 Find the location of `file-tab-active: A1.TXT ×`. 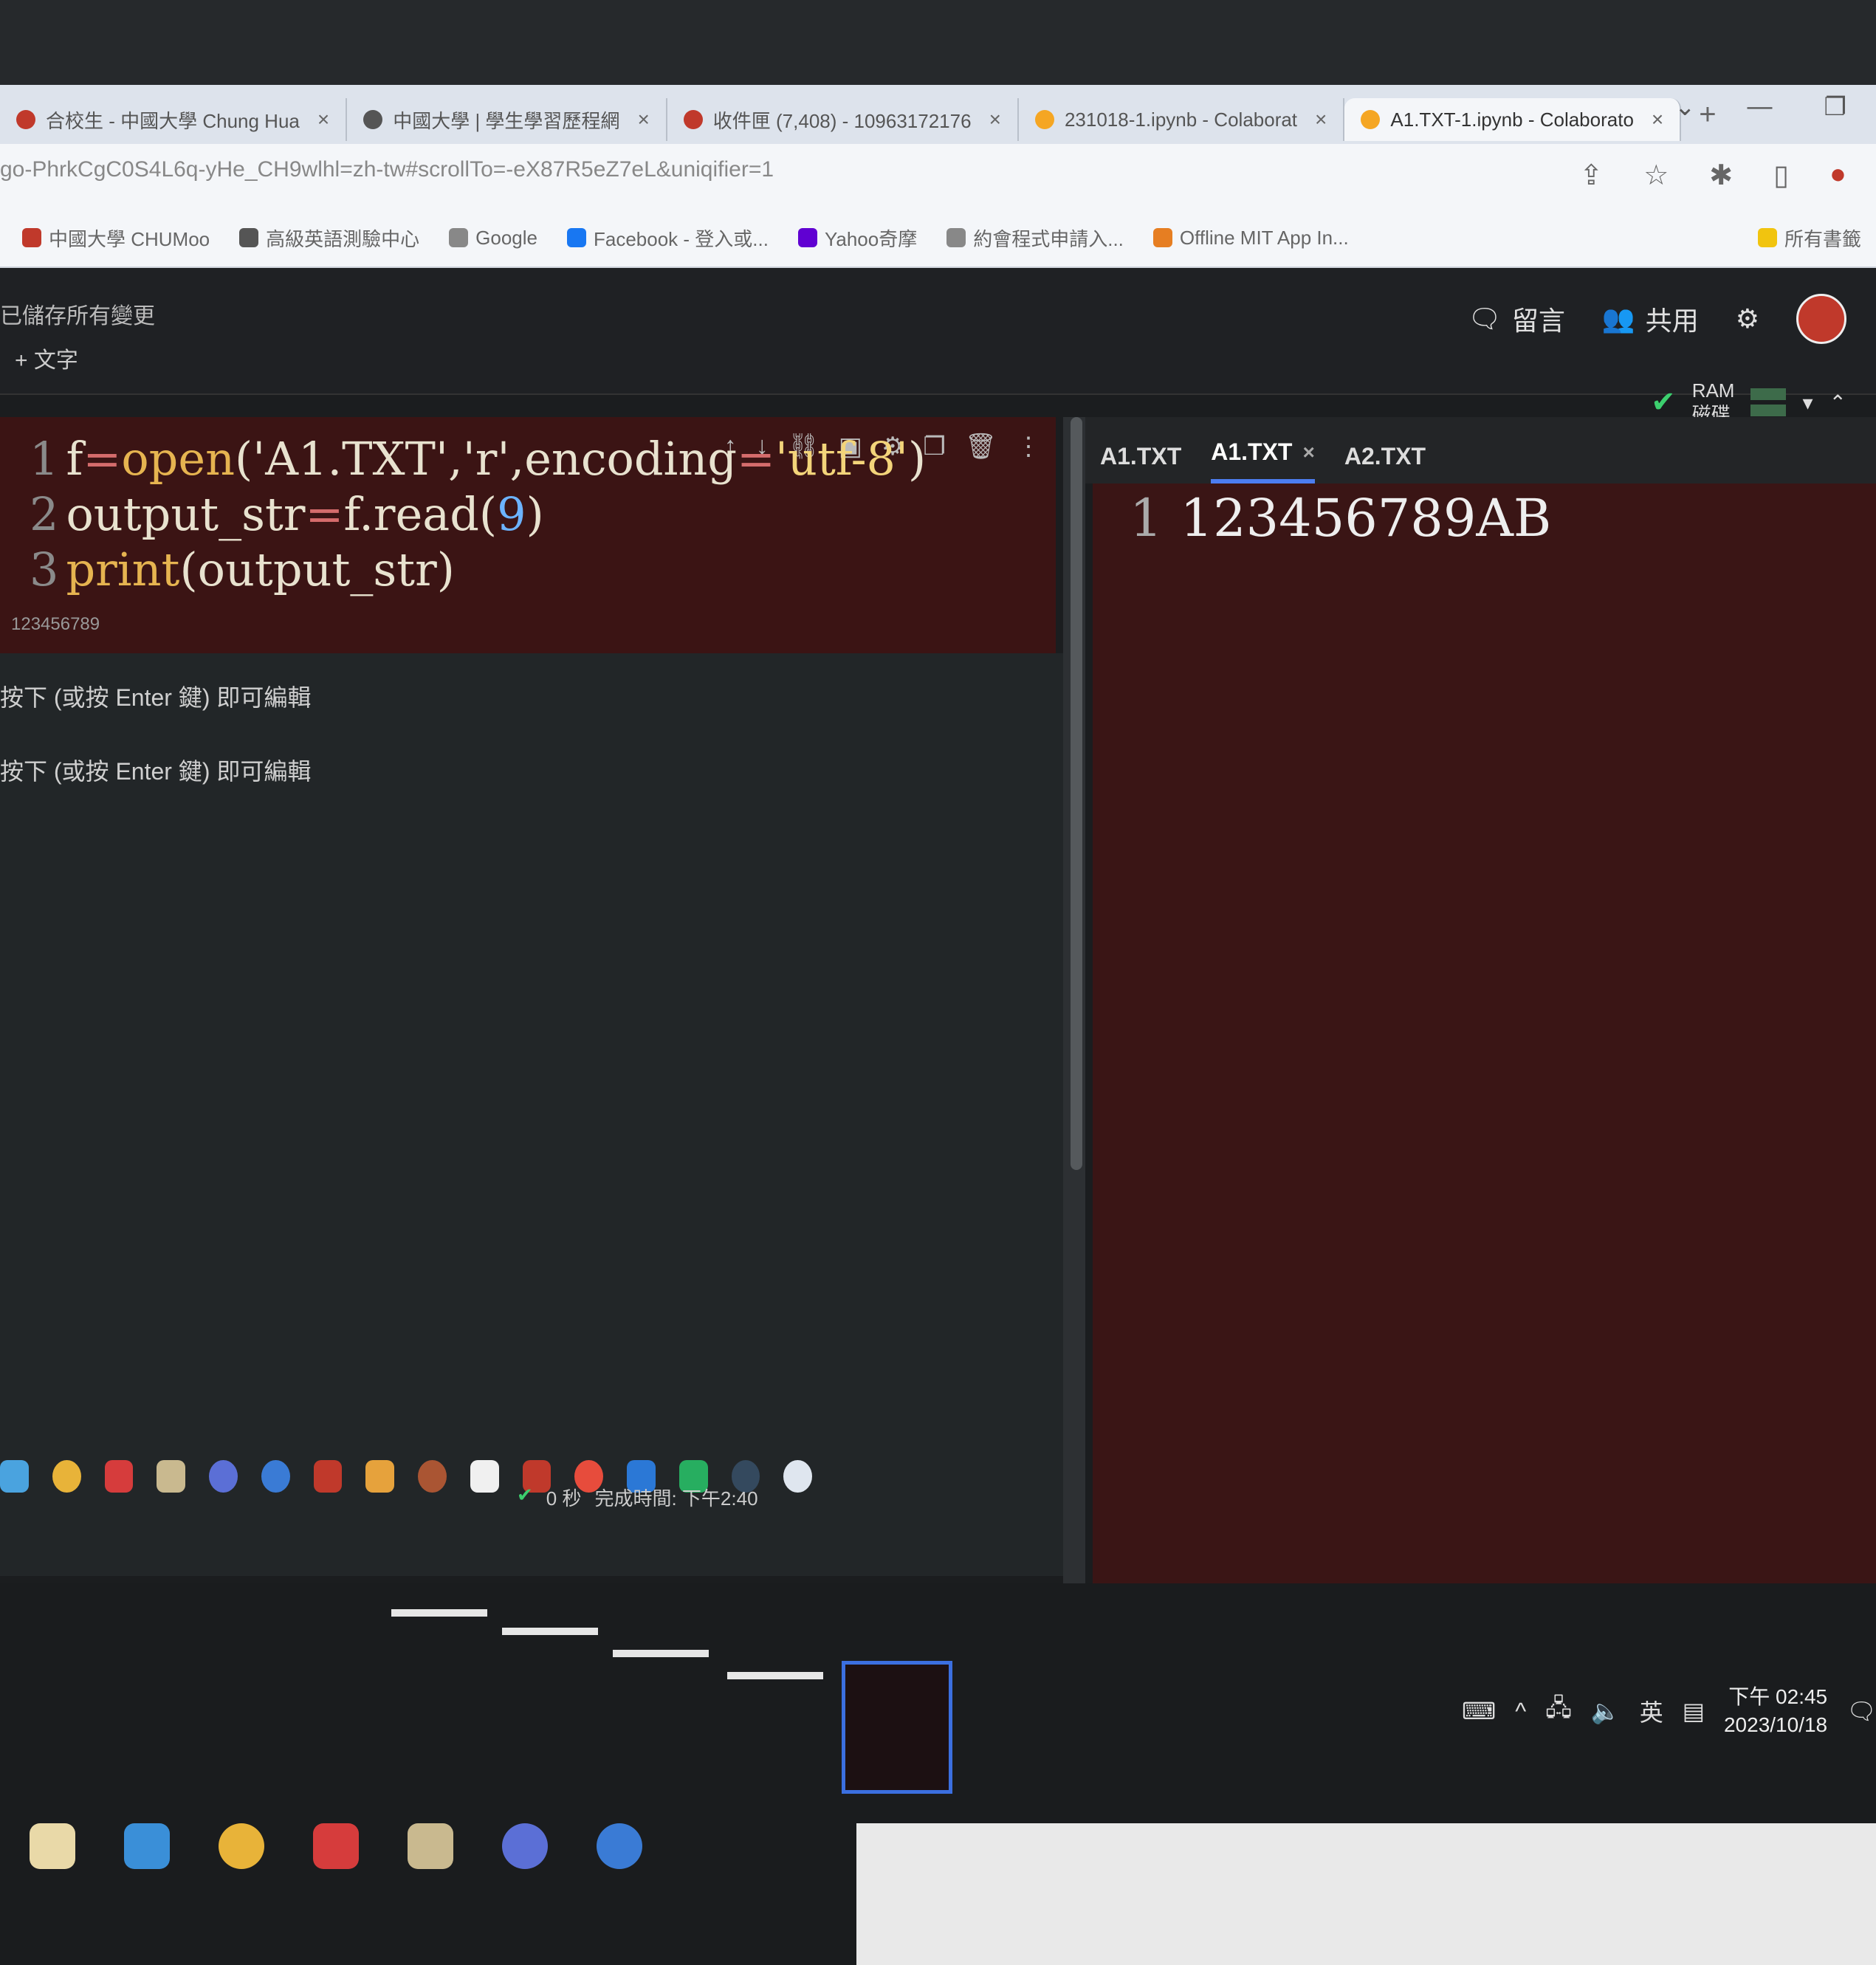

file-tab-active: A1.TXT × is located at coordinates (1263, 460).